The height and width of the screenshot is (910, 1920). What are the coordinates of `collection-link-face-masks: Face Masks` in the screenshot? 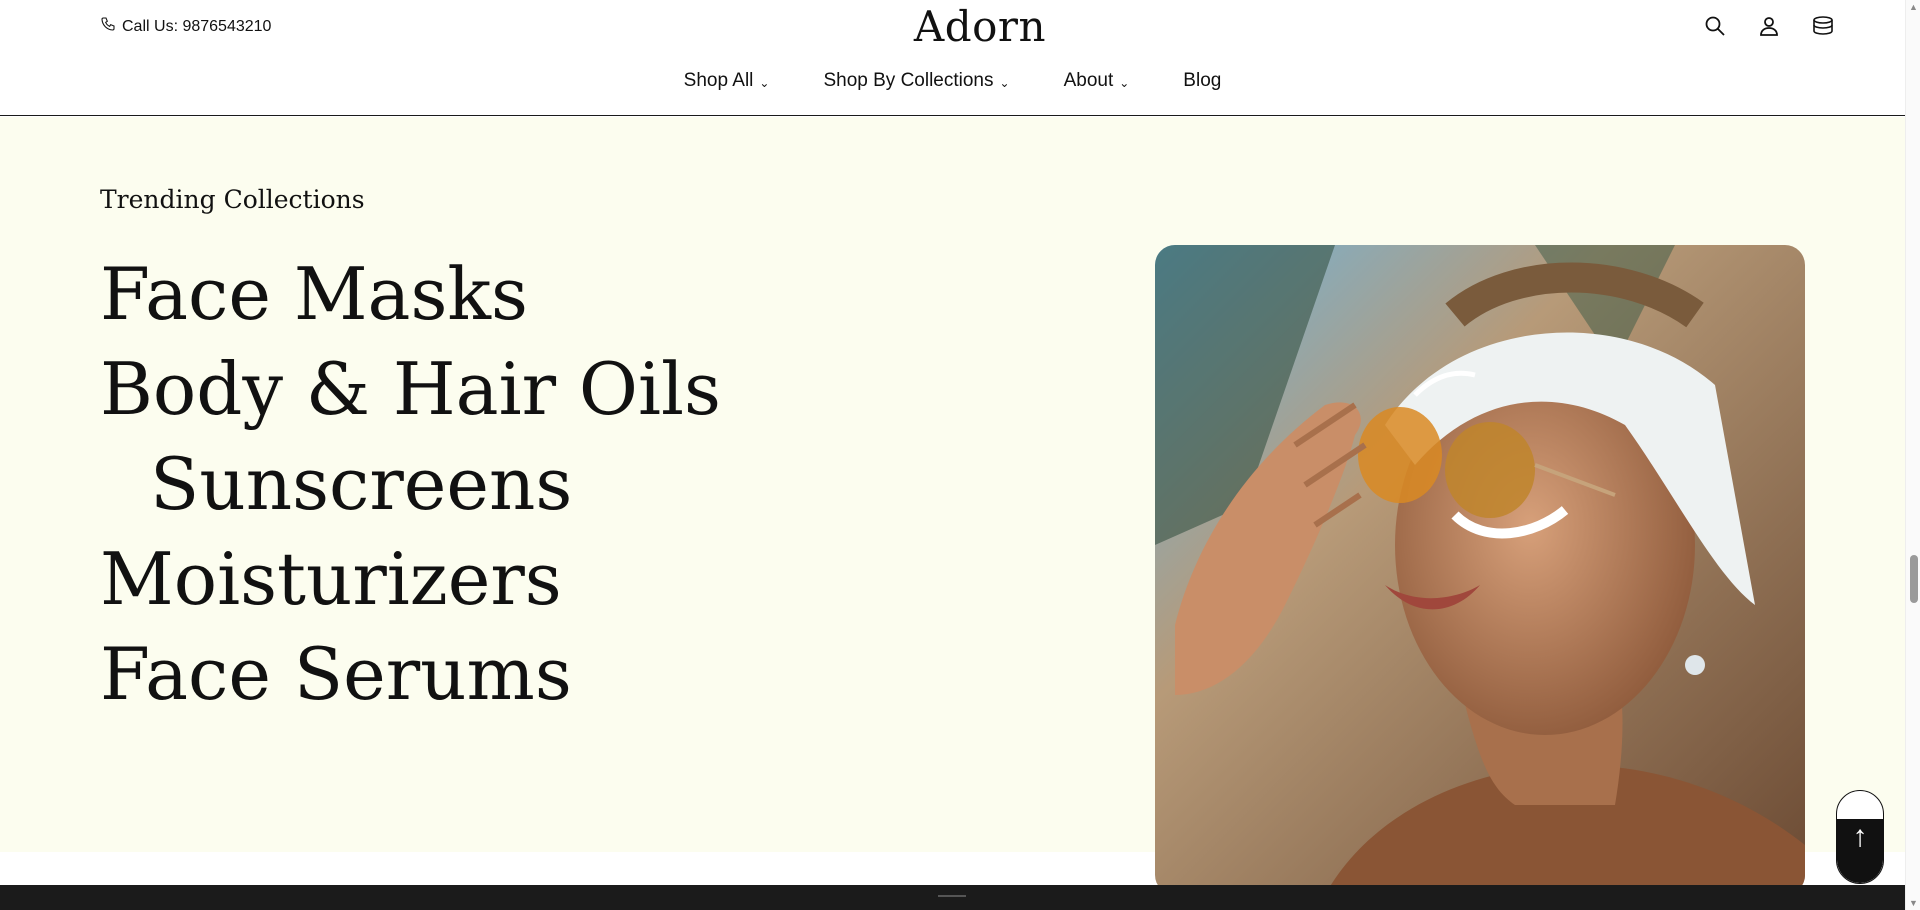 It's located at (410, 294).